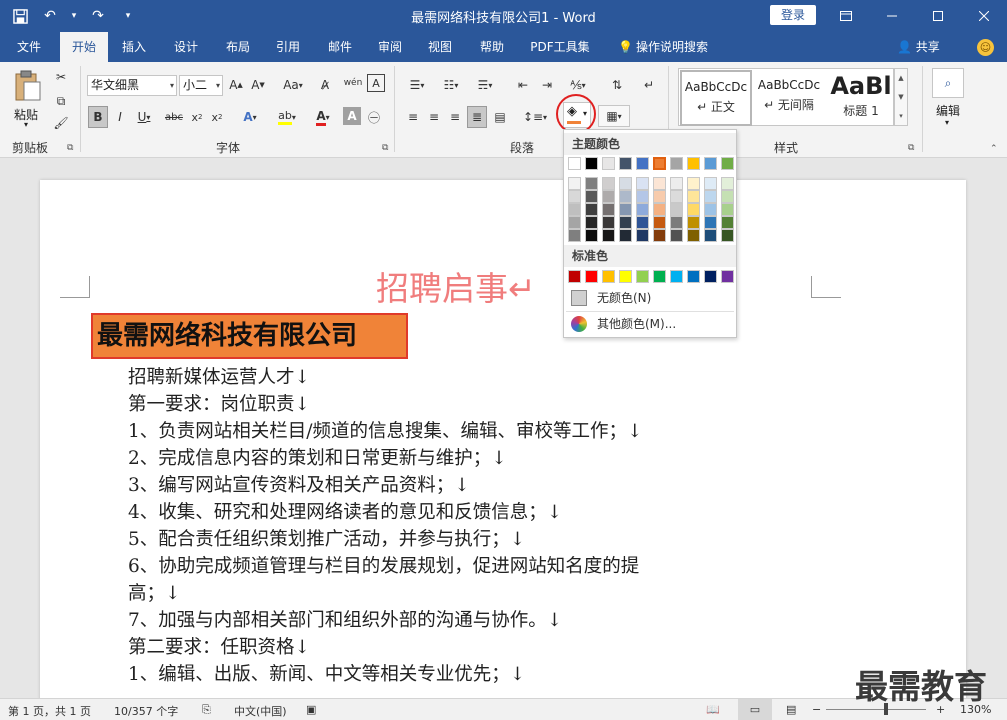 The image size is (1007, 720). Describe the element at coordinates (451, 85) in the screenshot. I see `numbering-icon: ☷ ▾` at that location.